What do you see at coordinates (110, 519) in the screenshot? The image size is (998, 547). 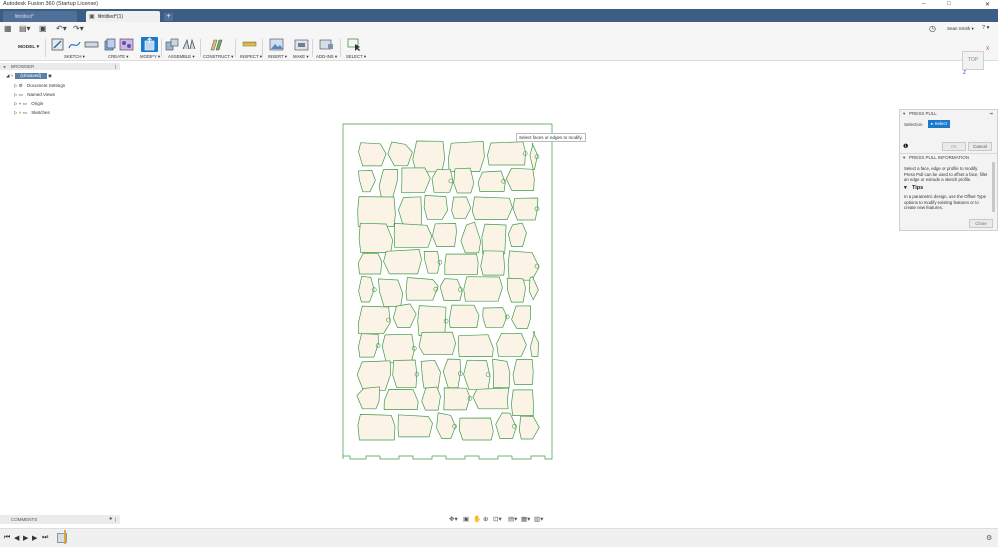 I see `add-comment-icon: ●` at bounding box center [110, 519].